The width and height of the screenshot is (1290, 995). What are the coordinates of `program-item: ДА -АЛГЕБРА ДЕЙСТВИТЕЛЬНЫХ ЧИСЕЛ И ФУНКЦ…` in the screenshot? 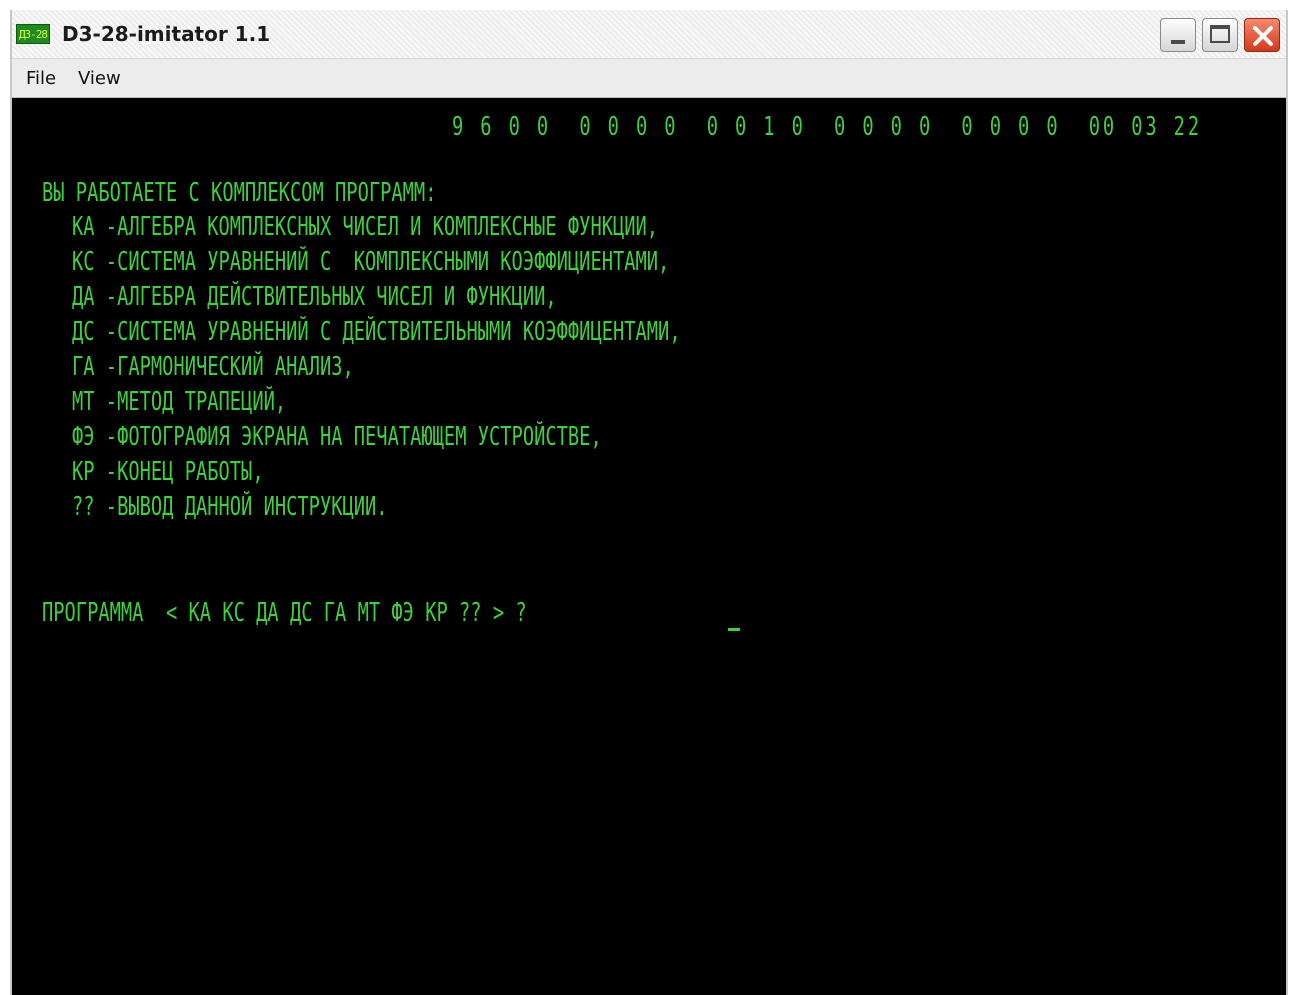 It's located at (314, 297).